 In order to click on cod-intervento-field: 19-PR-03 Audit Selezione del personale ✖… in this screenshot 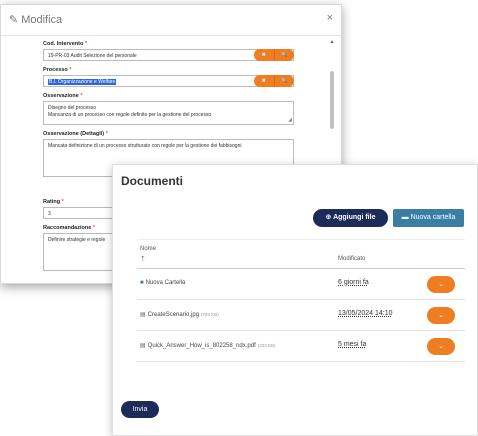, I will do `click(168, 55)`.